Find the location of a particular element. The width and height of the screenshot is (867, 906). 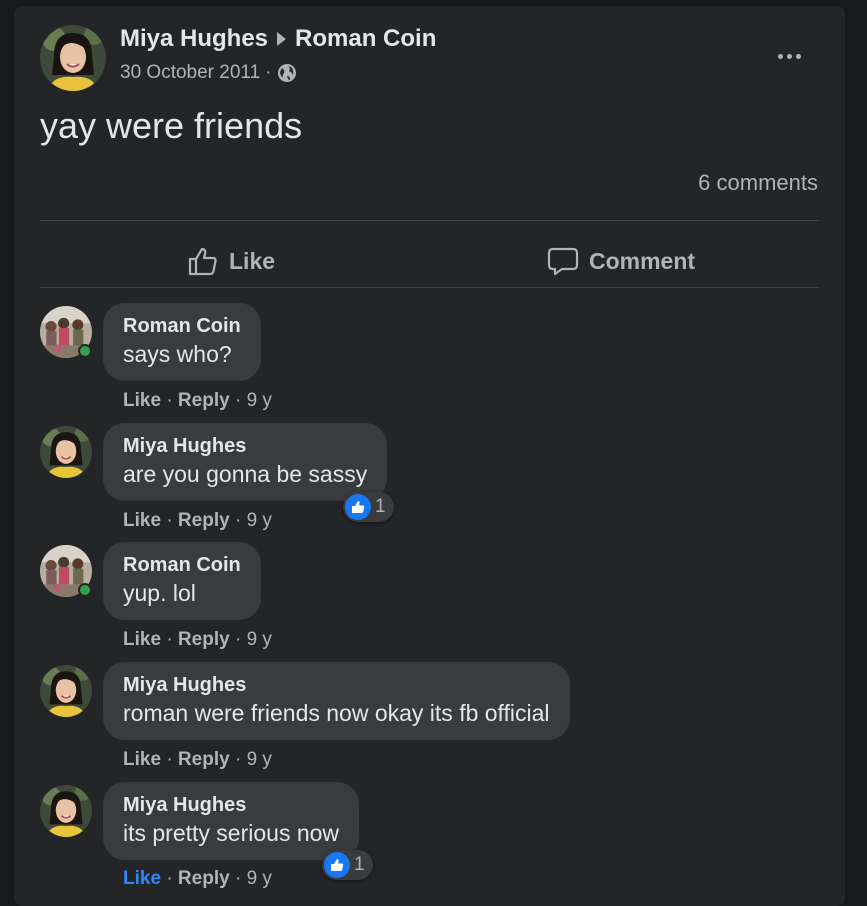

post-date: 30 October 2011 is located at coordinates (190, 73).